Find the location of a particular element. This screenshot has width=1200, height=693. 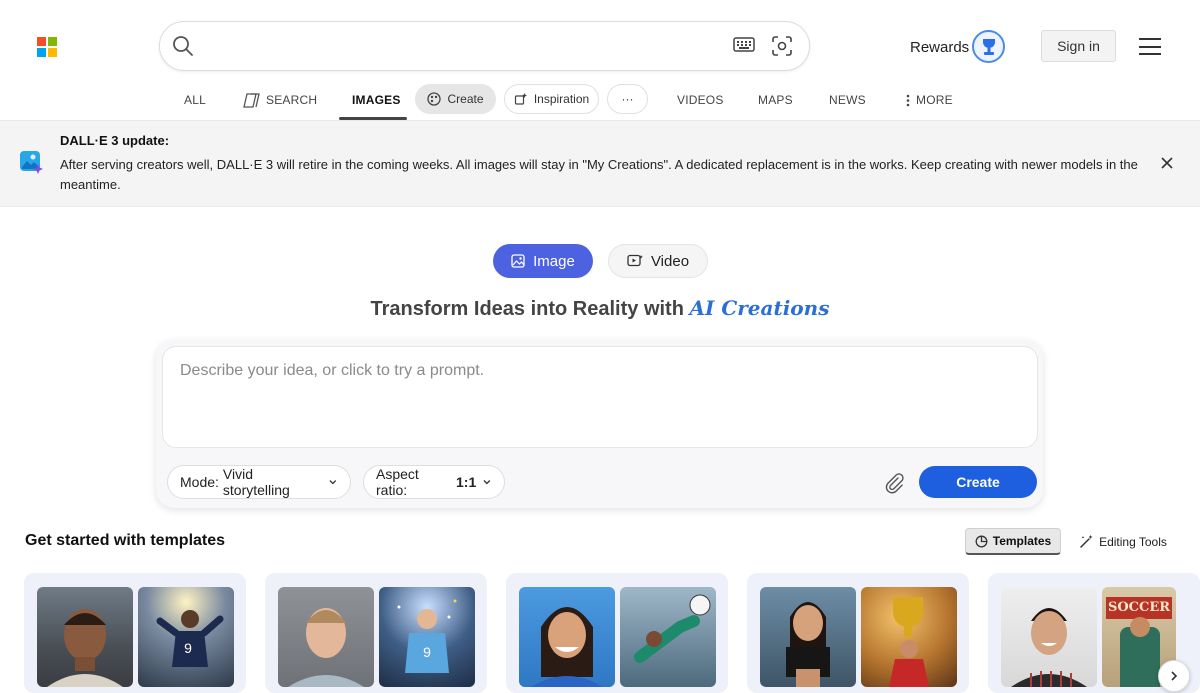

image-icon is located at coordinates (518, 261).